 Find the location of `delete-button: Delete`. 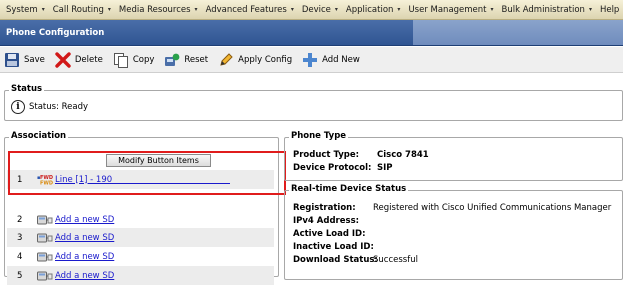

delete-button: Delete is located at coordinates (79, 59).